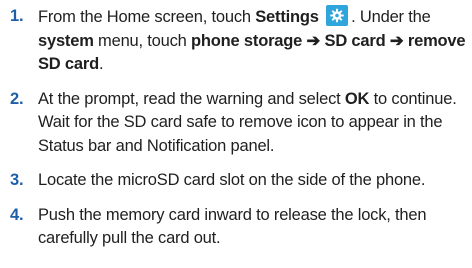 The width and height of the screenshot is (472, 268). What do you see at coordinates (17, 180) in the screenshot?
I see `step-number: 3.` at bounding box center [17, 180].